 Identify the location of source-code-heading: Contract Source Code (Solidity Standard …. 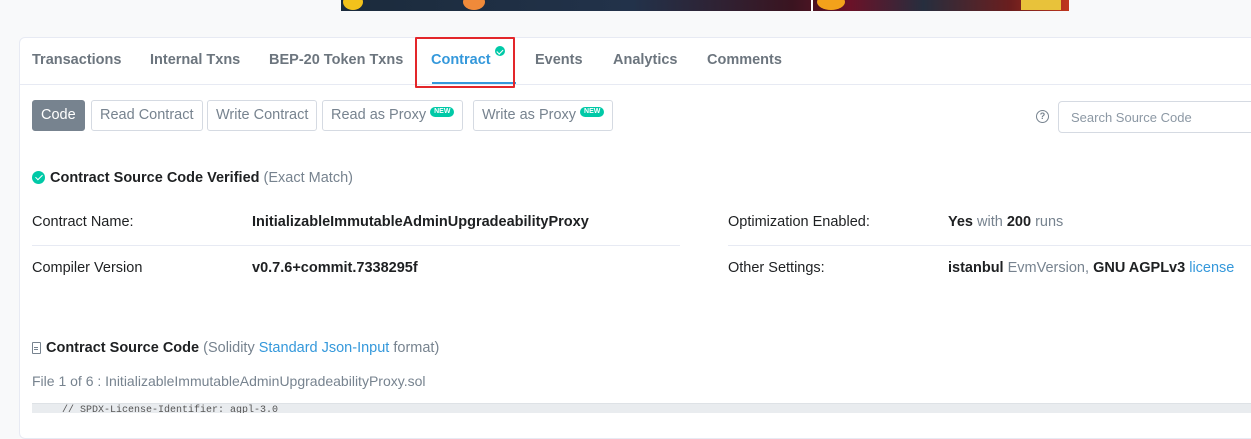
(235, 348).